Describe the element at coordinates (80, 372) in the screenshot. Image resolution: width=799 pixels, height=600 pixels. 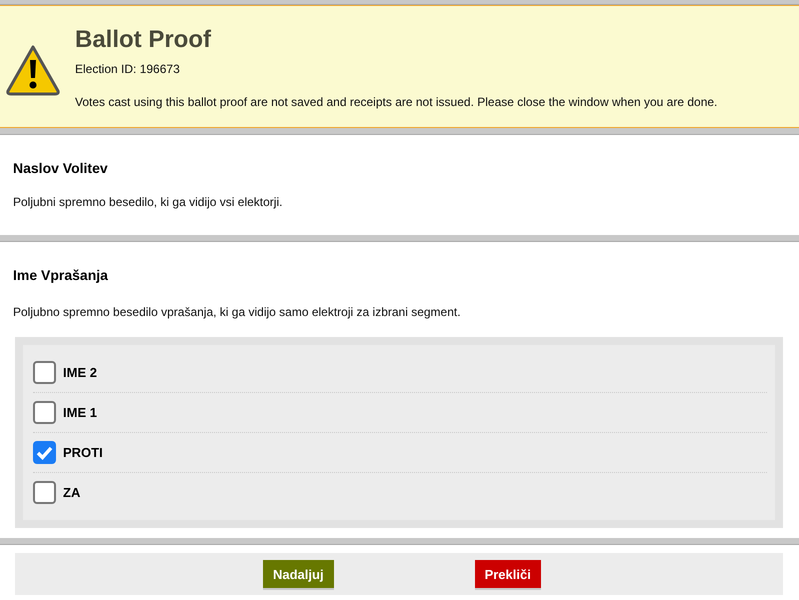
I see `option-label: IME 2` at that location.